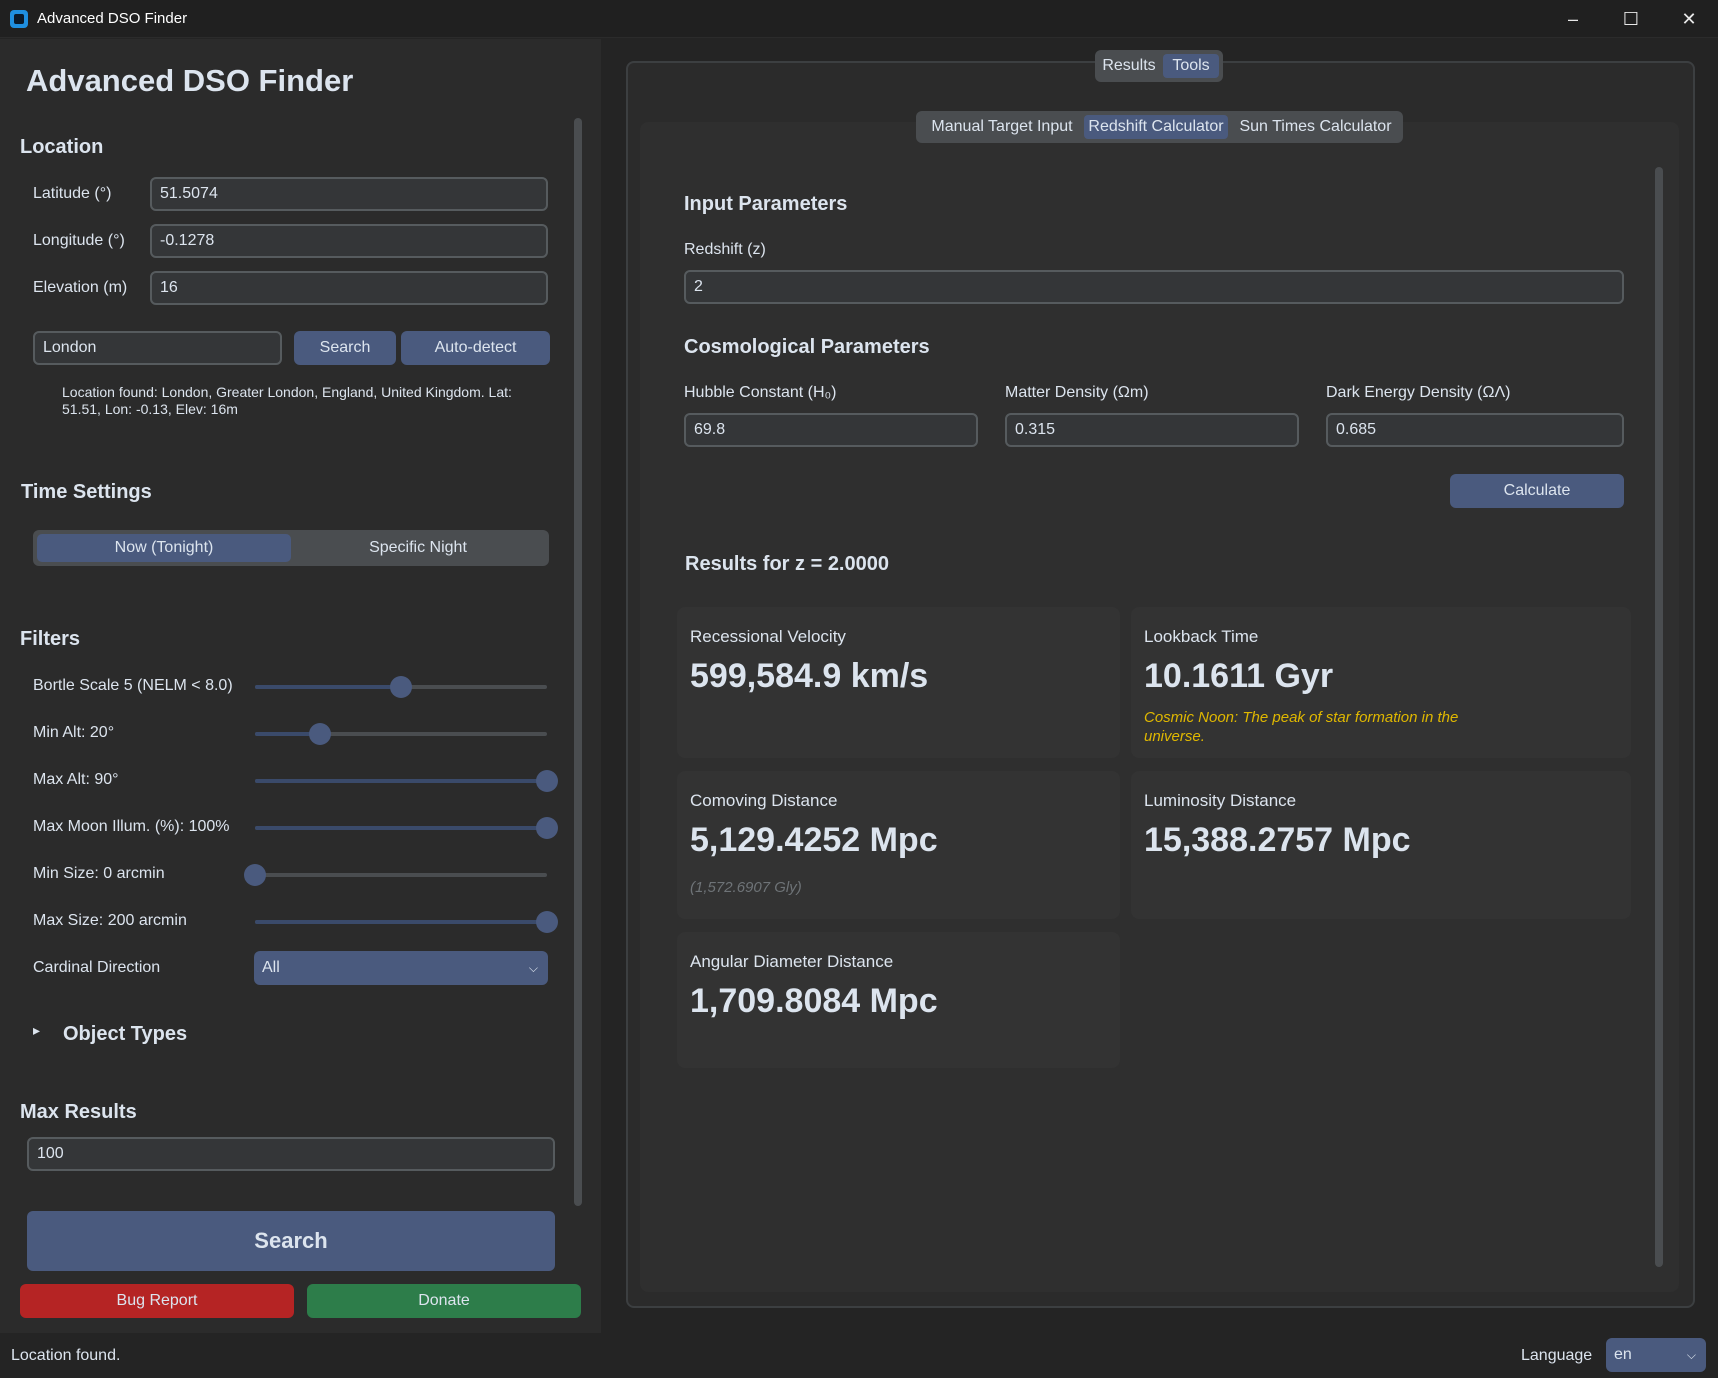 The height and width of the screenshot is (1378, 1718). What do you see at coordinates (1656, 1355) in the screenshot?
I see `language-dropdown: en ⌵` at bounding box center [1656, 1355].